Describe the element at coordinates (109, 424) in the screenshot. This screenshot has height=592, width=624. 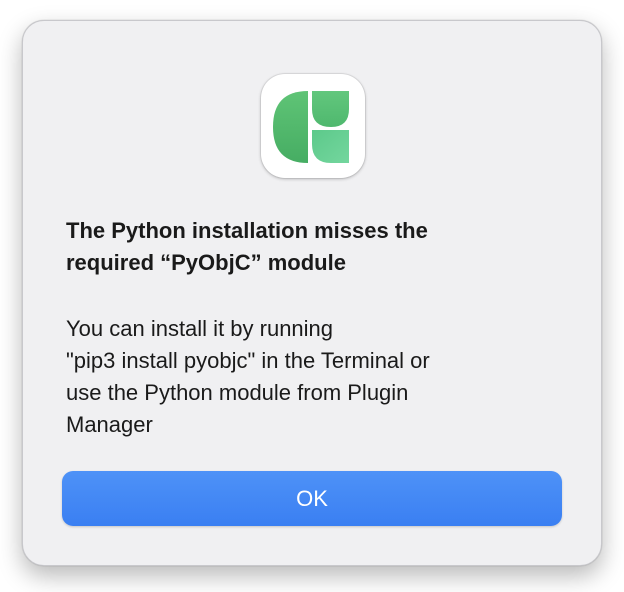
I see `dialog-message-line: Manager` at that location.